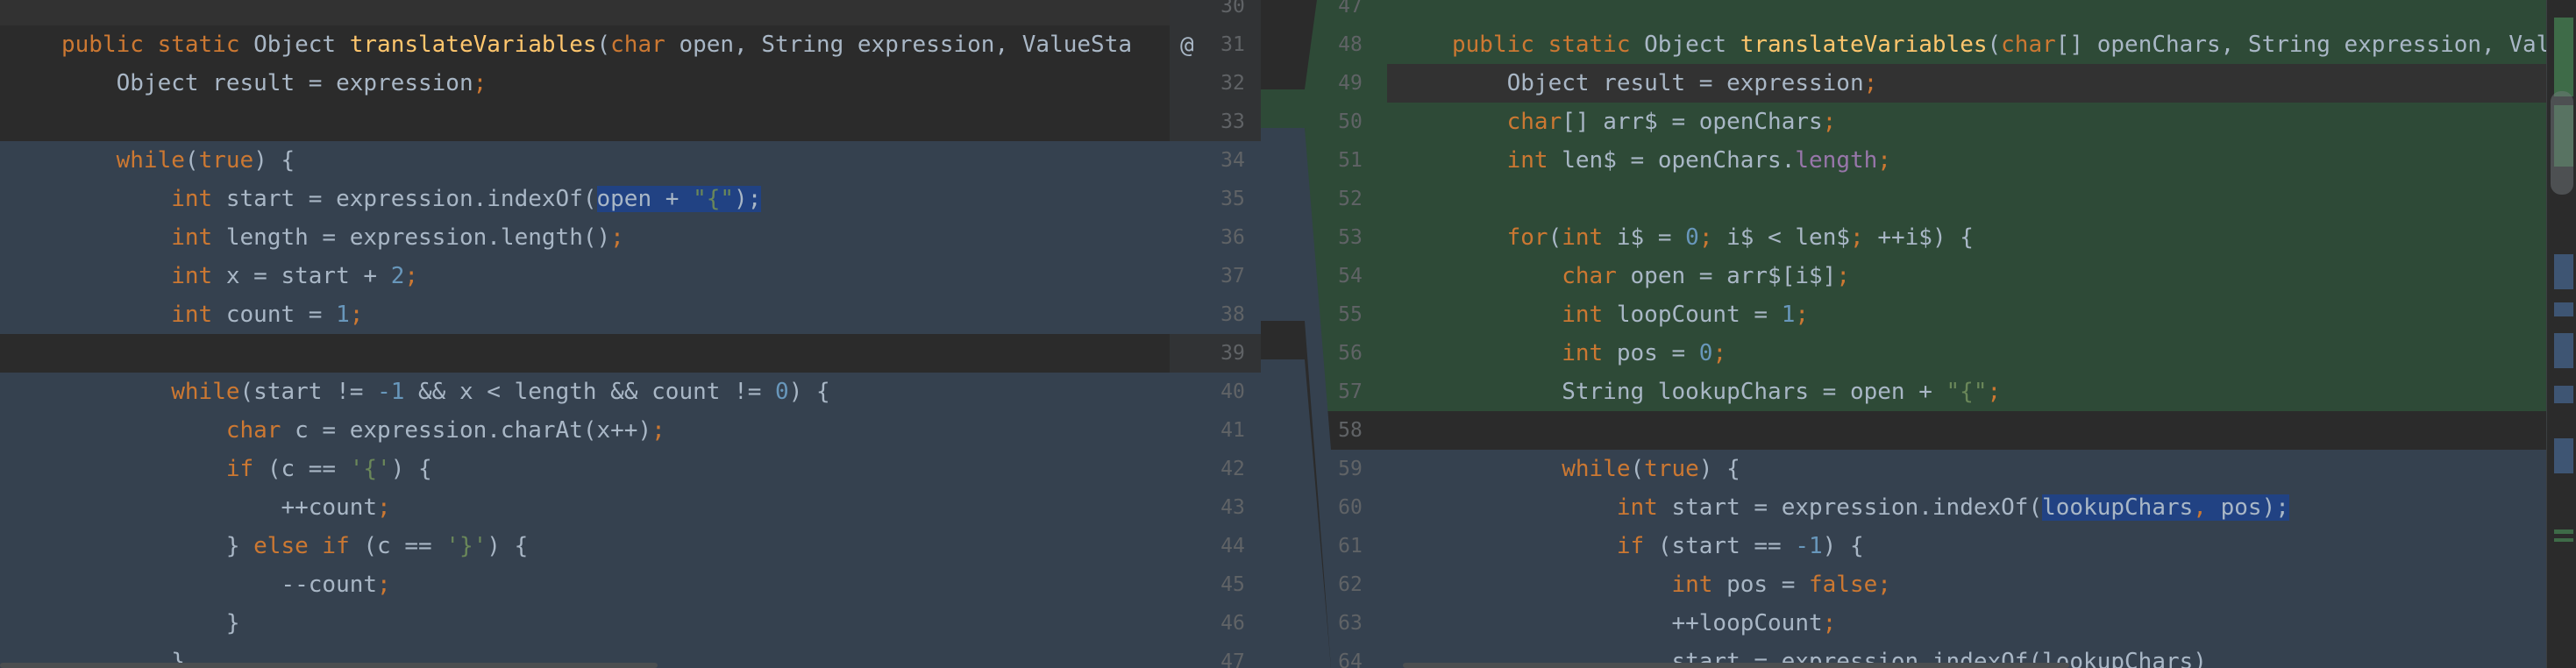 The width and height of the screenshot is (2576, 668). I want to click on left-code-line: char c = expression.charAt(x++);, so click(585, 430).